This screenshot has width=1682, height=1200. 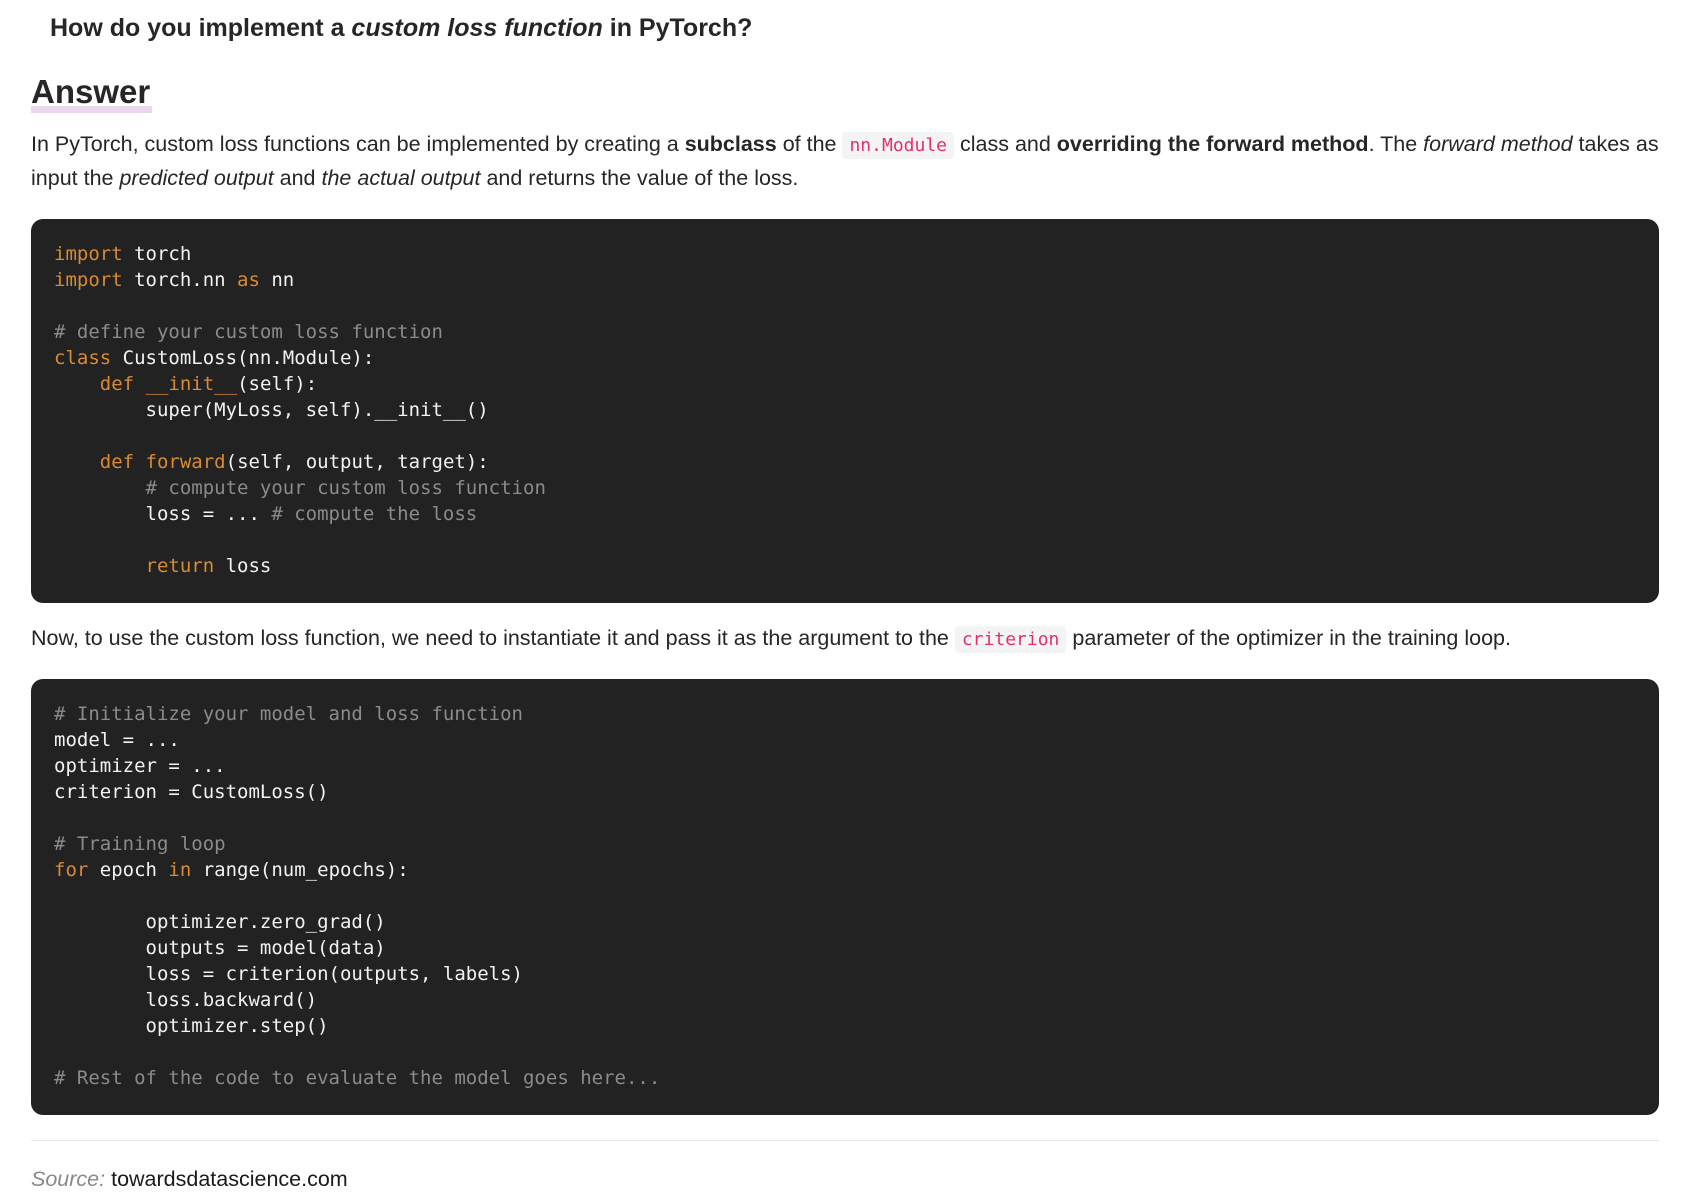 I want to click on code-text: (self, output, target):, so click(x=357, y=462).